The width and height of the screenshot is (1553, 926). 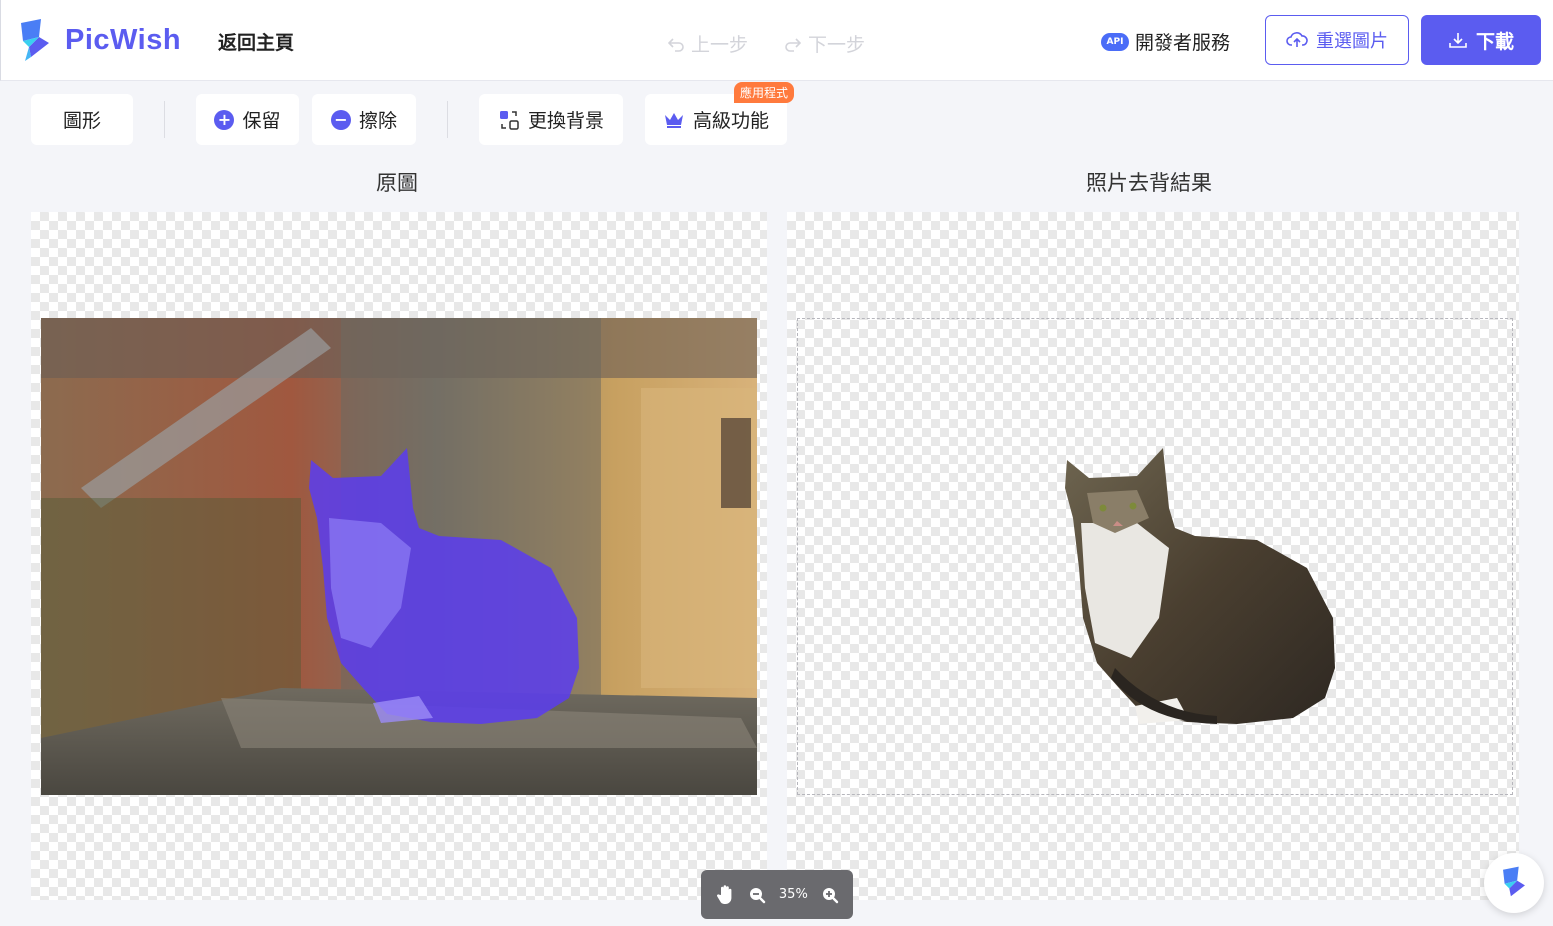 I want to click on logo: PicWish, so click(x=99, y=40).